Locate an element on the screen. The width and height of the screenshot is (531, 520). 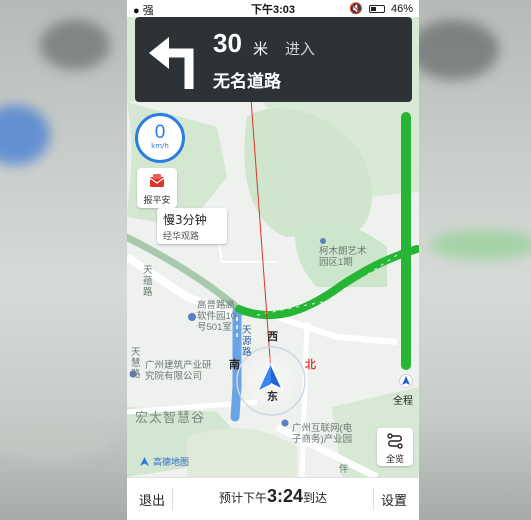
logo-text: 高德地图 is located at coordinates (171, 463).